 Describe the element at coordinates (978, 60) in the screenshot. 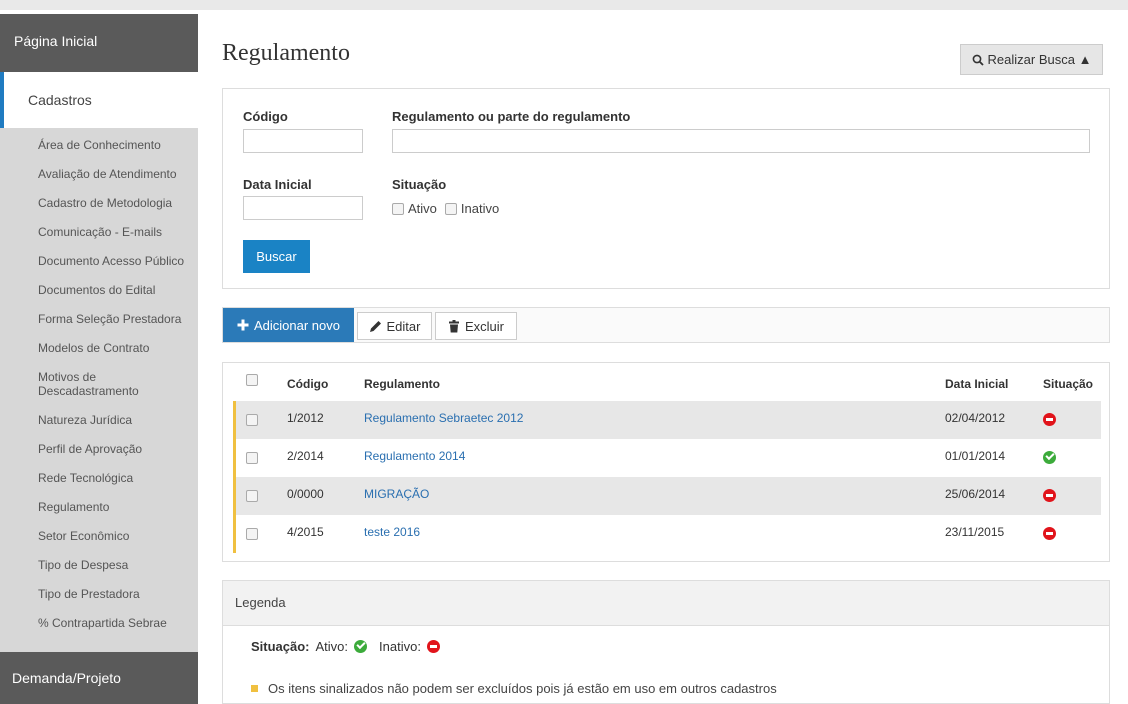

I see `search-icon` at that location.